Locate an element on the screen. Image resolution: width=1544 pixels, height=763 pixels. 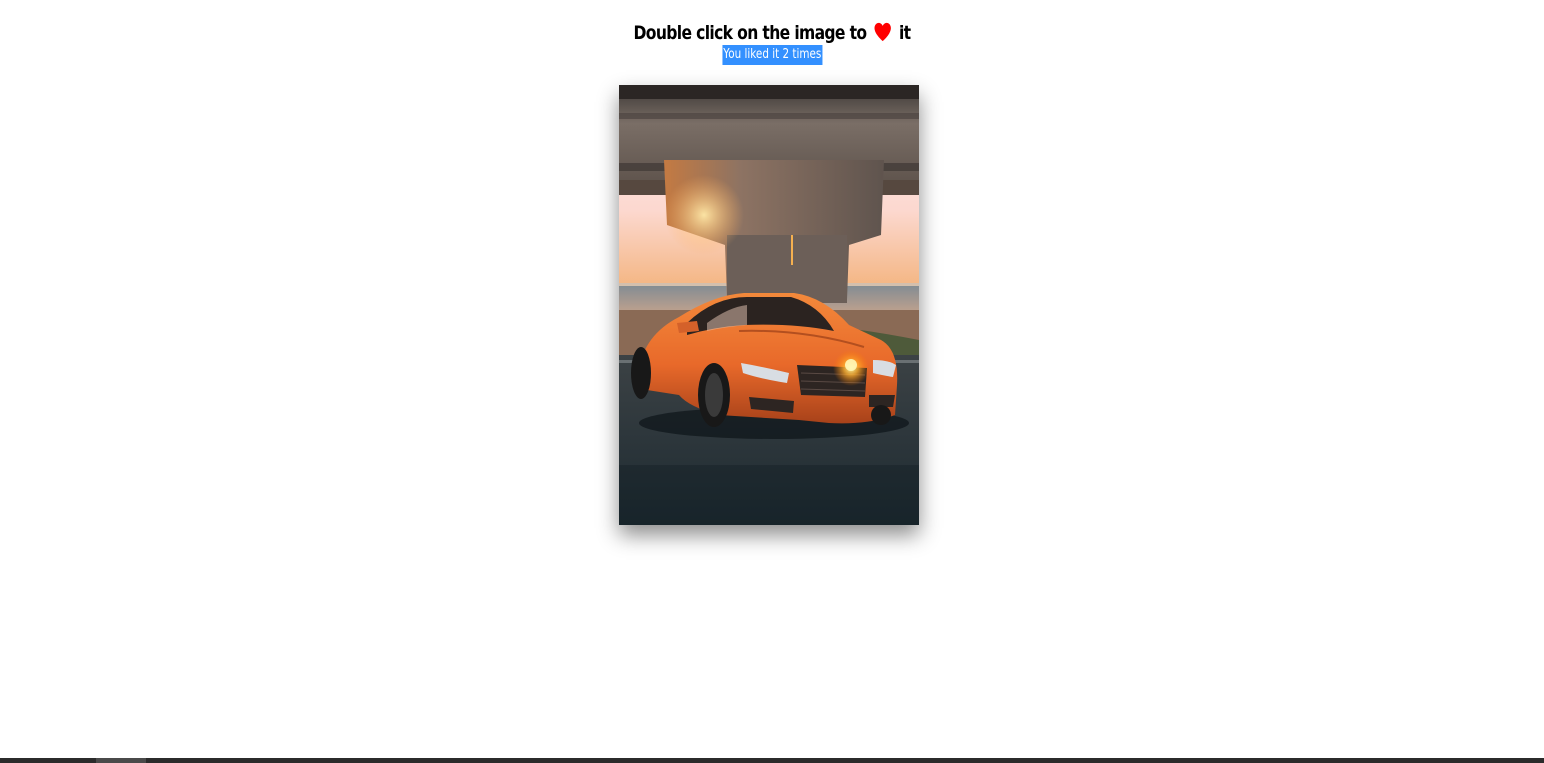
page-title: Double click on the image to it is located at coordinates (772, 33).